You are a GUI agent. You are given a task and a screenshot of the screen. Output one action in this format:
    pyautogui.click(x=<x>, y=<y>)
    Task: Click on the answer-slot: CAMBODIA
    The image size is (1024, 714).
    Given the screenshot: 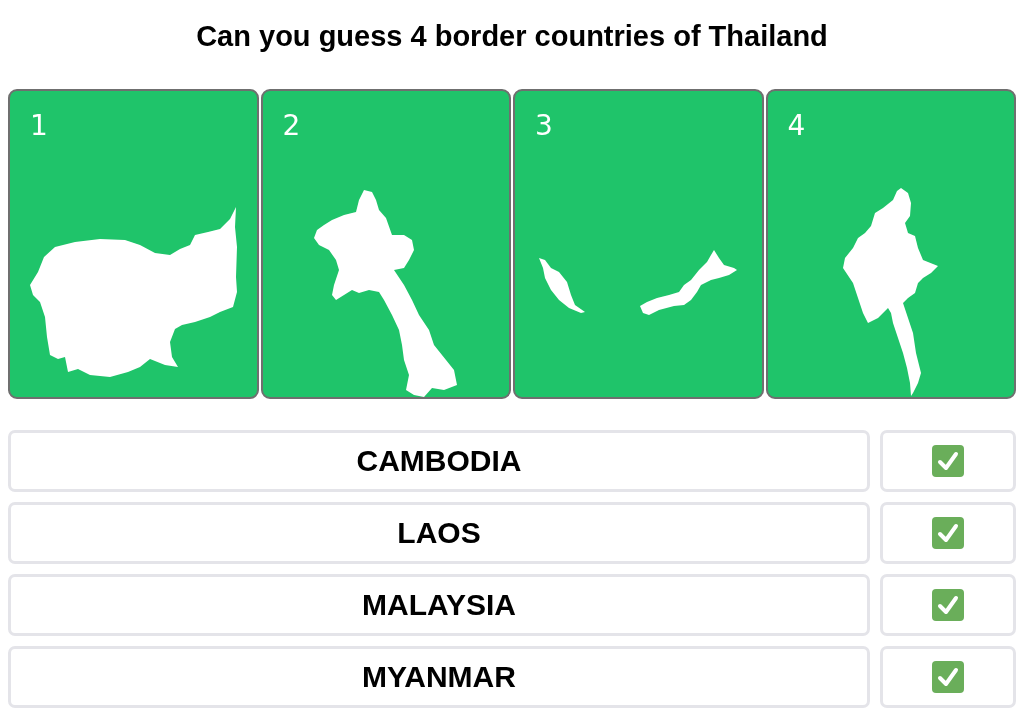 What is the action you would take?
    pyautogui.click(x=439, y=461)
    